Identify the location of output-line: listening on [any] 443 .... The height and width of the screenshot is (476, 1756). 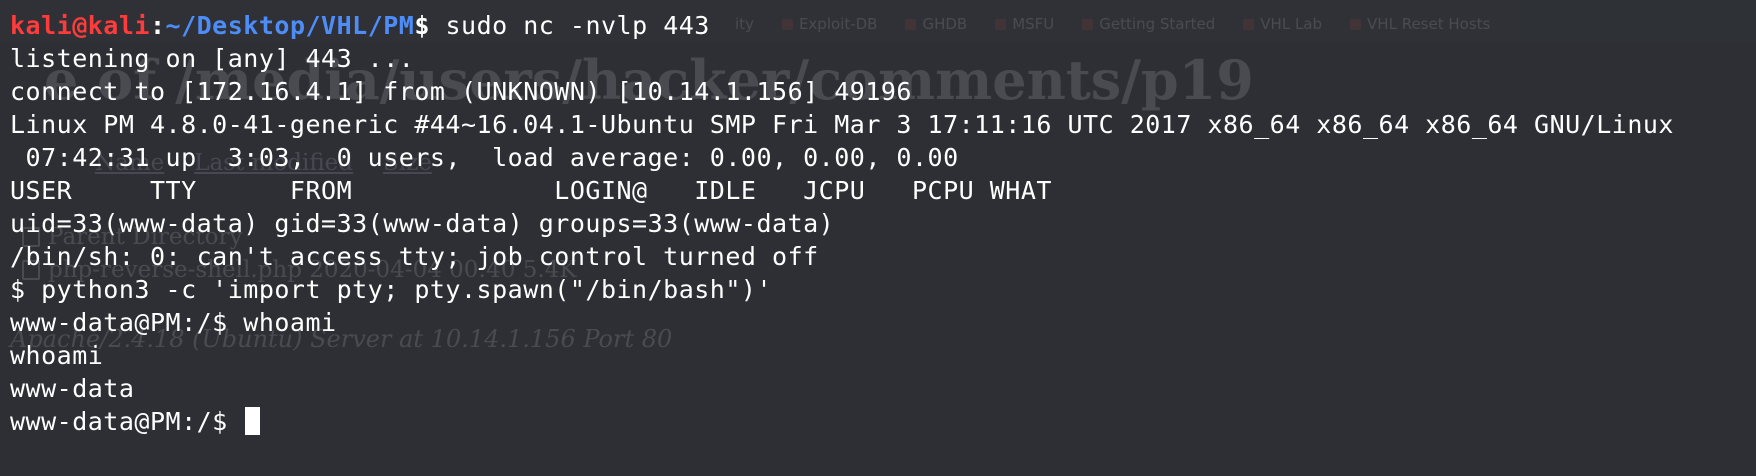
(212, 58).